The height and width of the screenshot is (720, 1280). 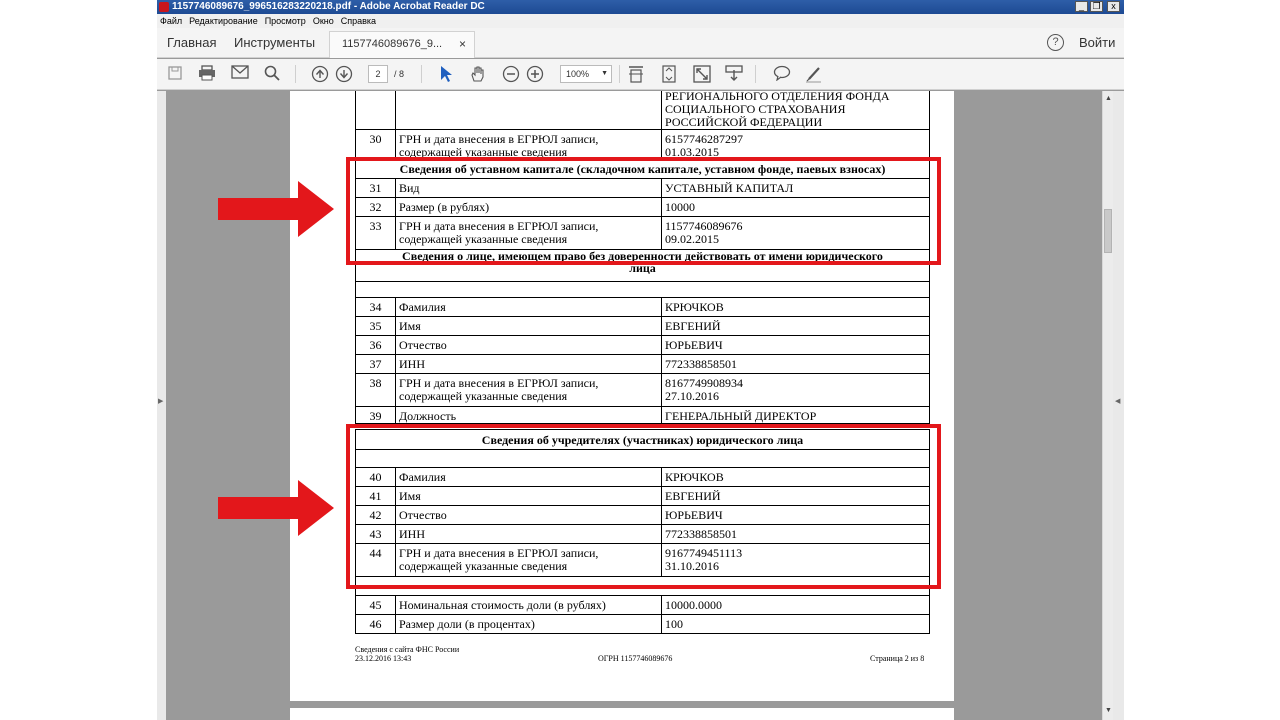 I want to click on toolbar: 2 / 8 100% ▼, so click(x=640, y=74).